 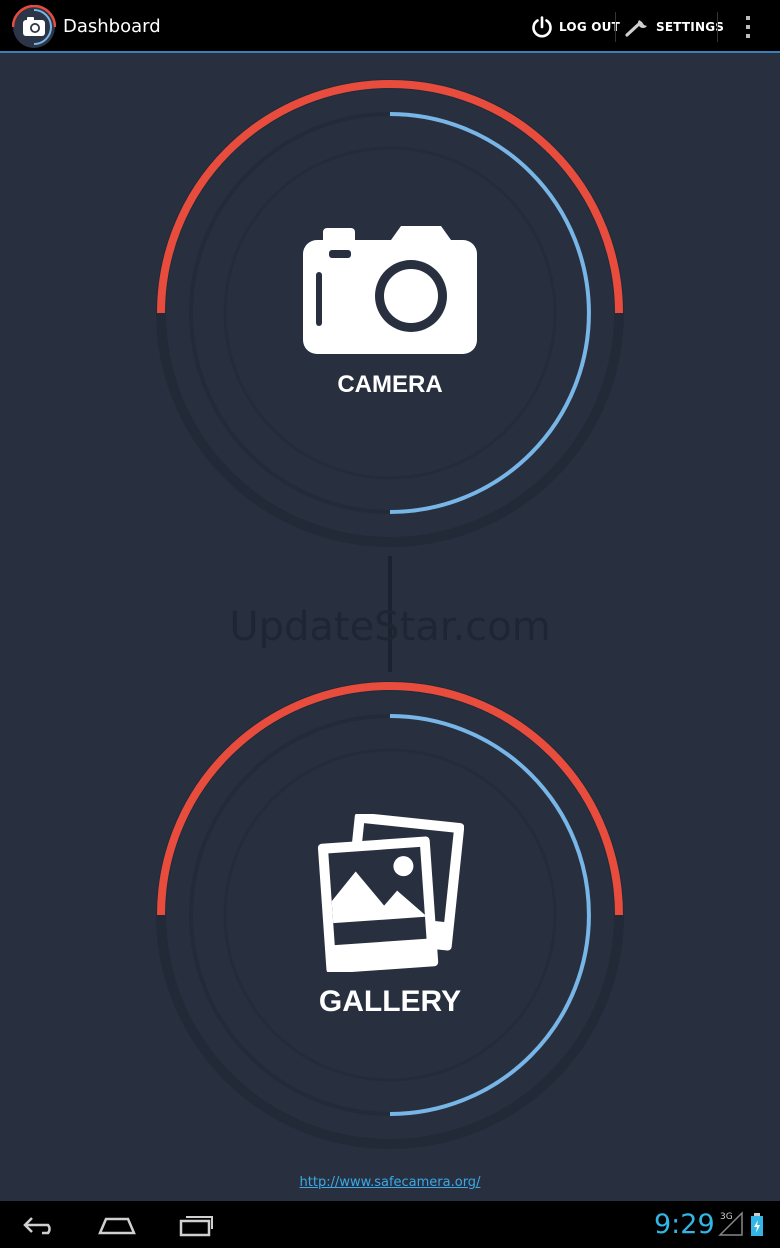 What do you see at coordinates (730, 1223) in the screenshot?
I see `signal-icon` at bounding box center [730, 1223].